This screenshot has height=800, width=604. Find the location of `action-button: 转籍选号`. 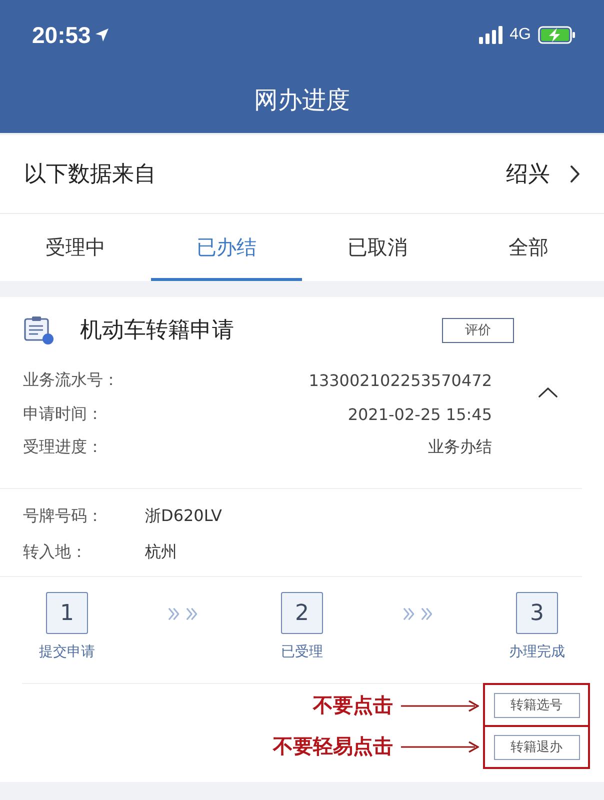

action-button: 转籍选号 is located at coordinates (537, 705).